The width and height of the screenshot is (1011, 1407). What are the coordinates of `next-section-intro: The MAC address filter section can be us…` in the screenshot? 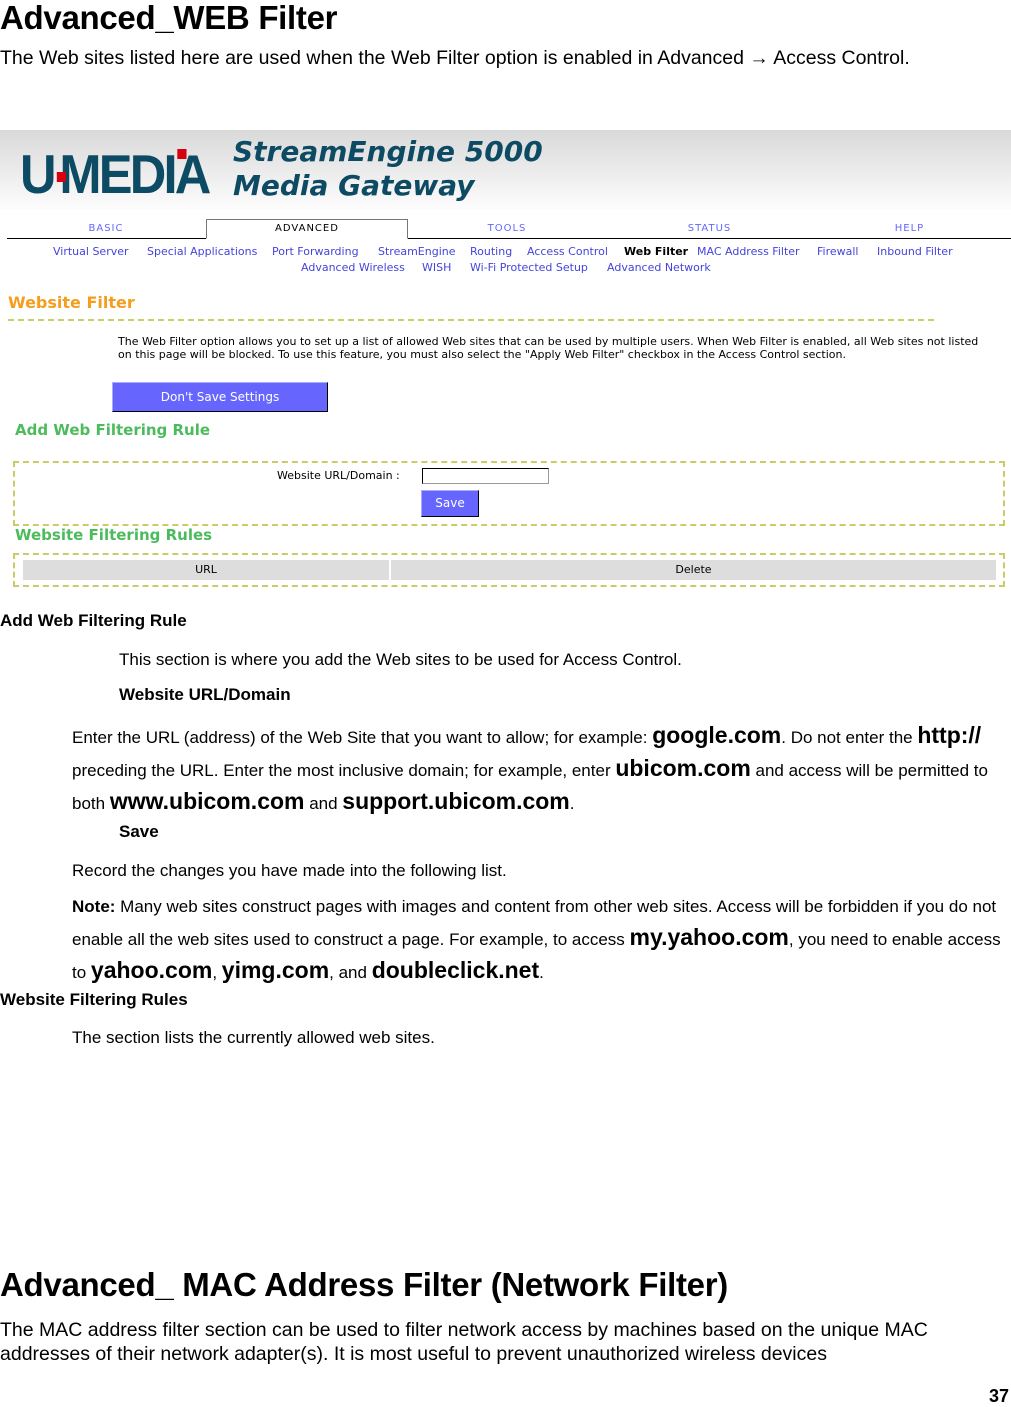 It's located at (464, 1342).